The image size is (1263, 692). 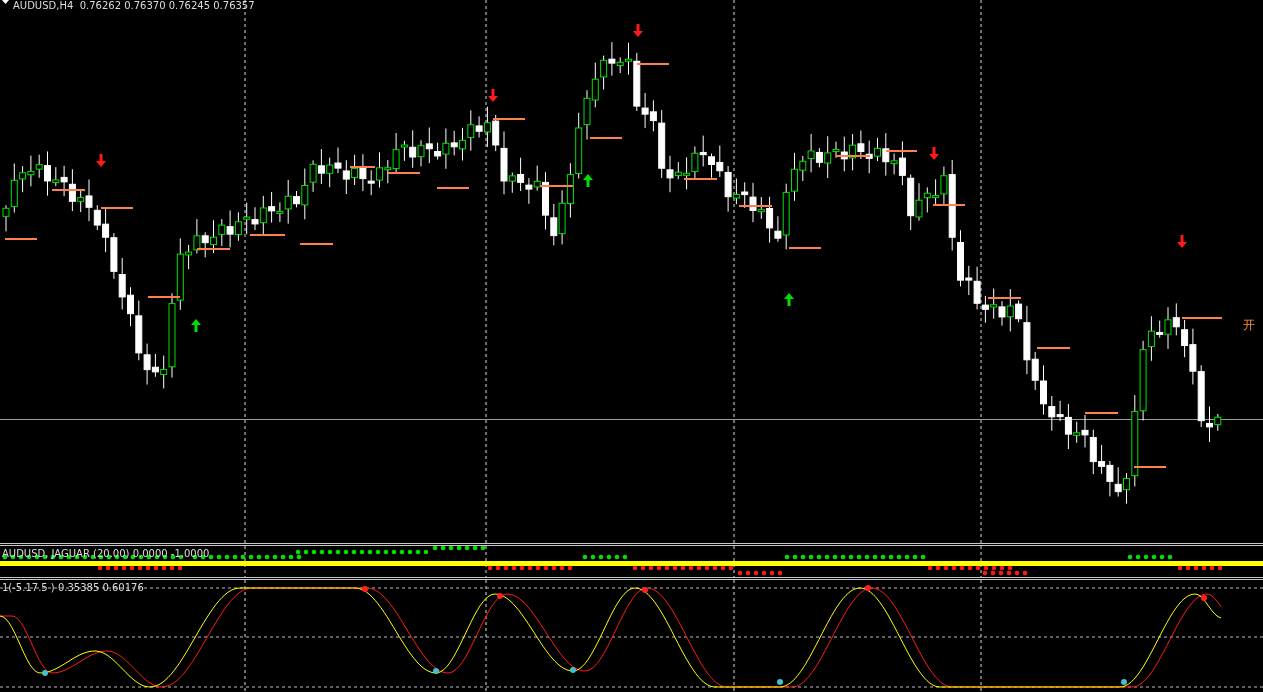 I want to click on chart-header: AUDUSD,H4 0.76262 0.76370 0.76245 0.76357, so click(x=134, y=6).